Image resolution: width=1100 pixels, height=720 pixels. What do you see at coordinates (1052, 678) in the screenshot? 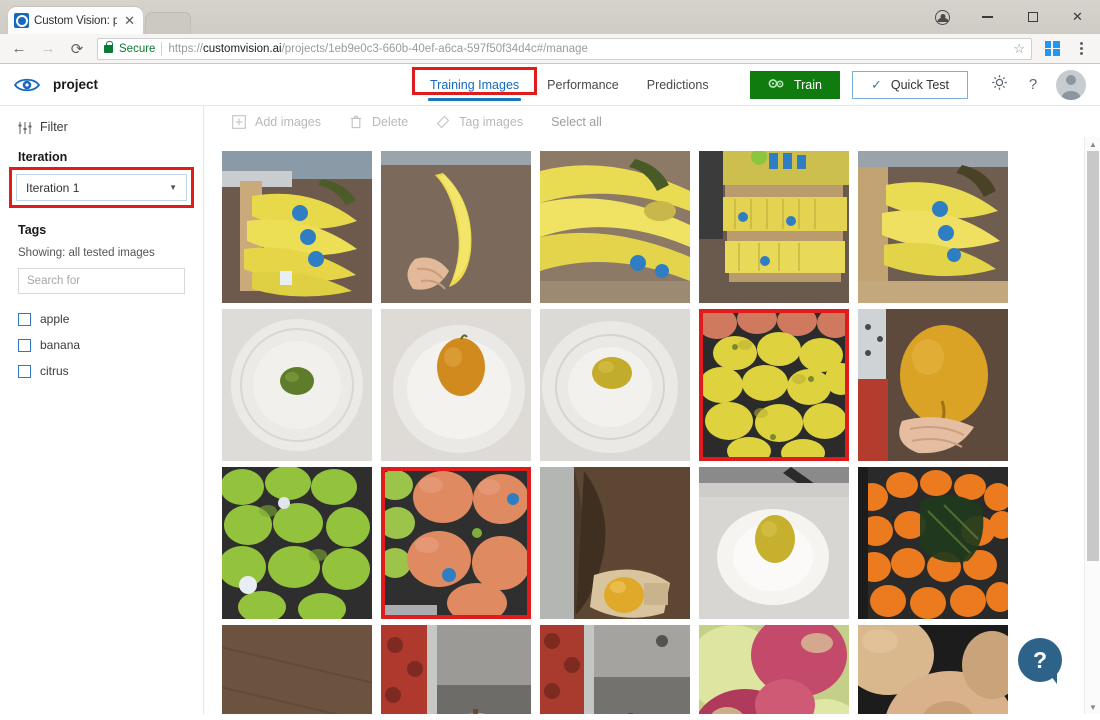
I see `help-bubble-tail` at bounding box center [1052, 678].